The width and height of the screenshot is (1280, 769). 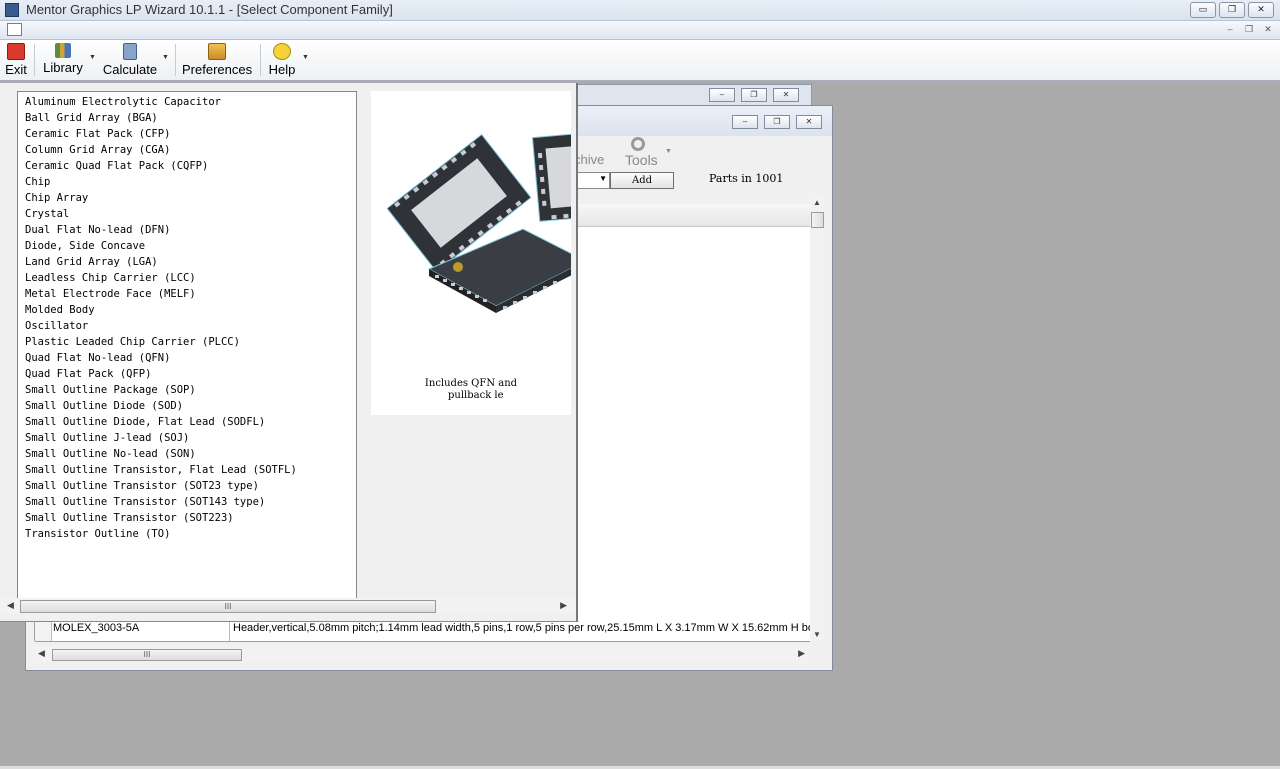 I want to click on family-item: Chip Array, so click(x=56, y=198).